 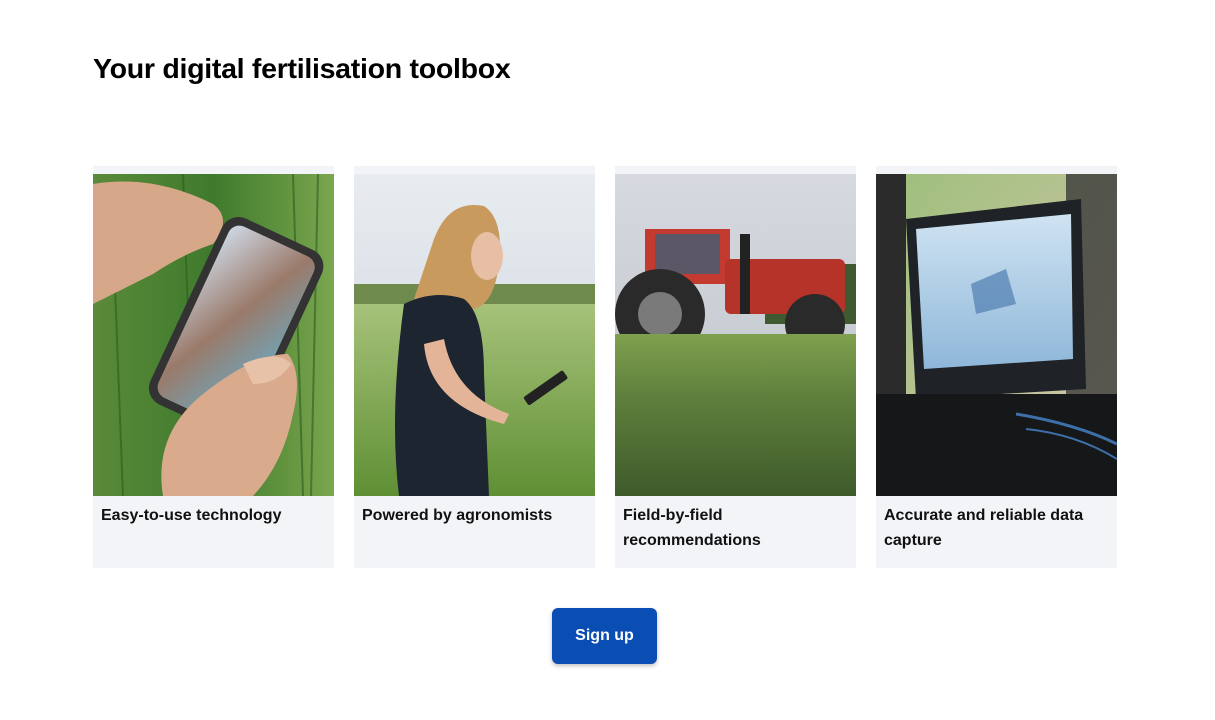 I want to click on agronomist-photo, so click(x=474, y=335).